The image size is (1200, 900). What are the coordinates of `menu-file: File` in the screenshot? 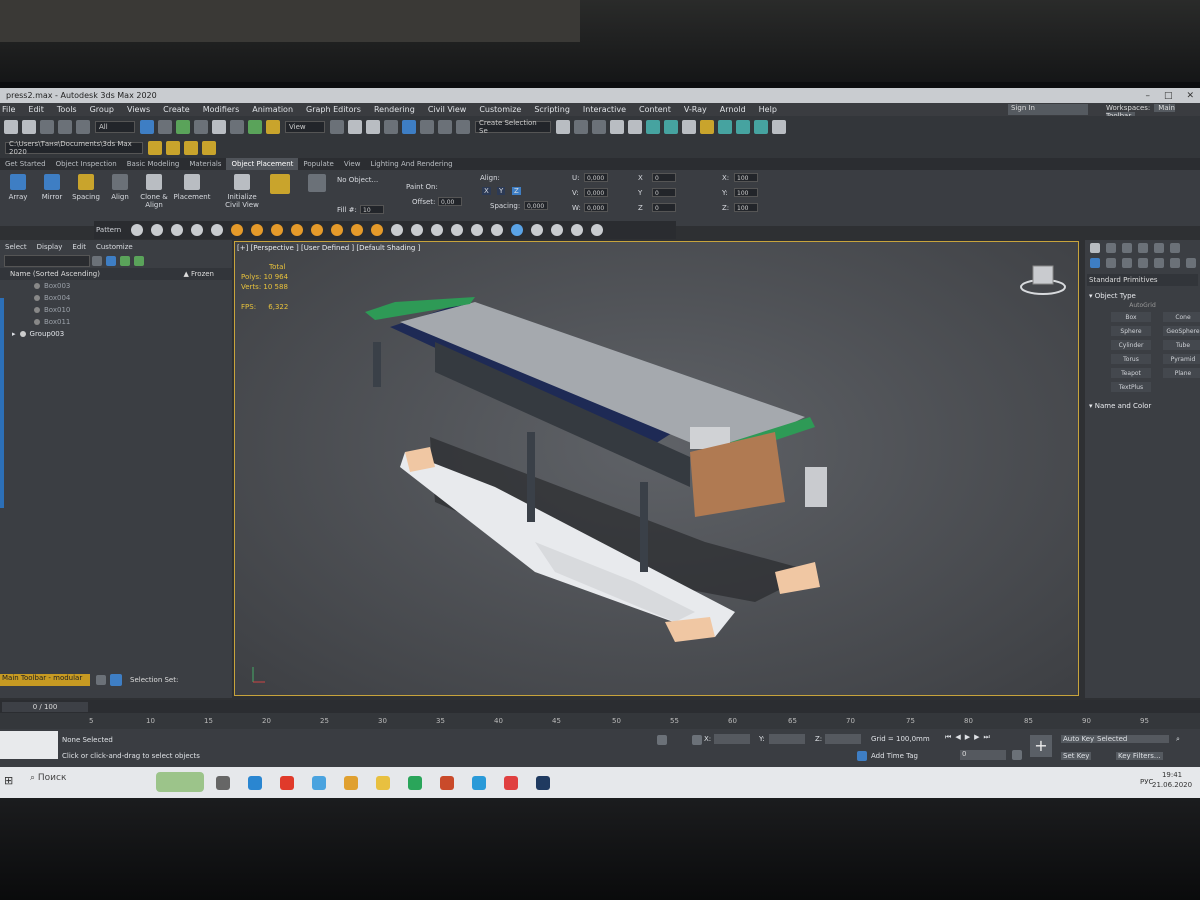 It's located at (8, 109).